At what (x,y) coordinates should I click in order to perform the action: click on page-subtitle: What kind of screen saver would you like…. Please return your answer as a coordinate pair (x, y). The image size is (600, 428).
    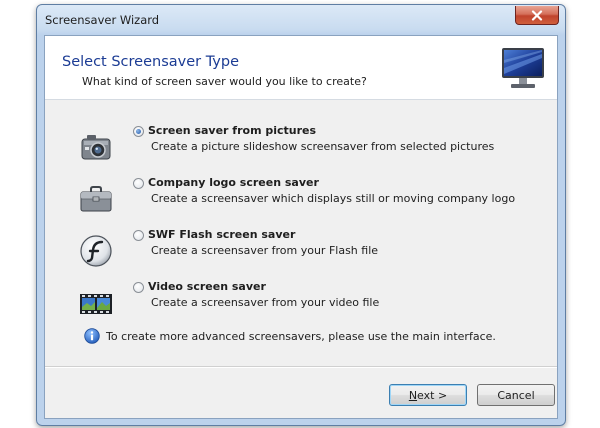
    Looking at the image, I should click on (224, 81).